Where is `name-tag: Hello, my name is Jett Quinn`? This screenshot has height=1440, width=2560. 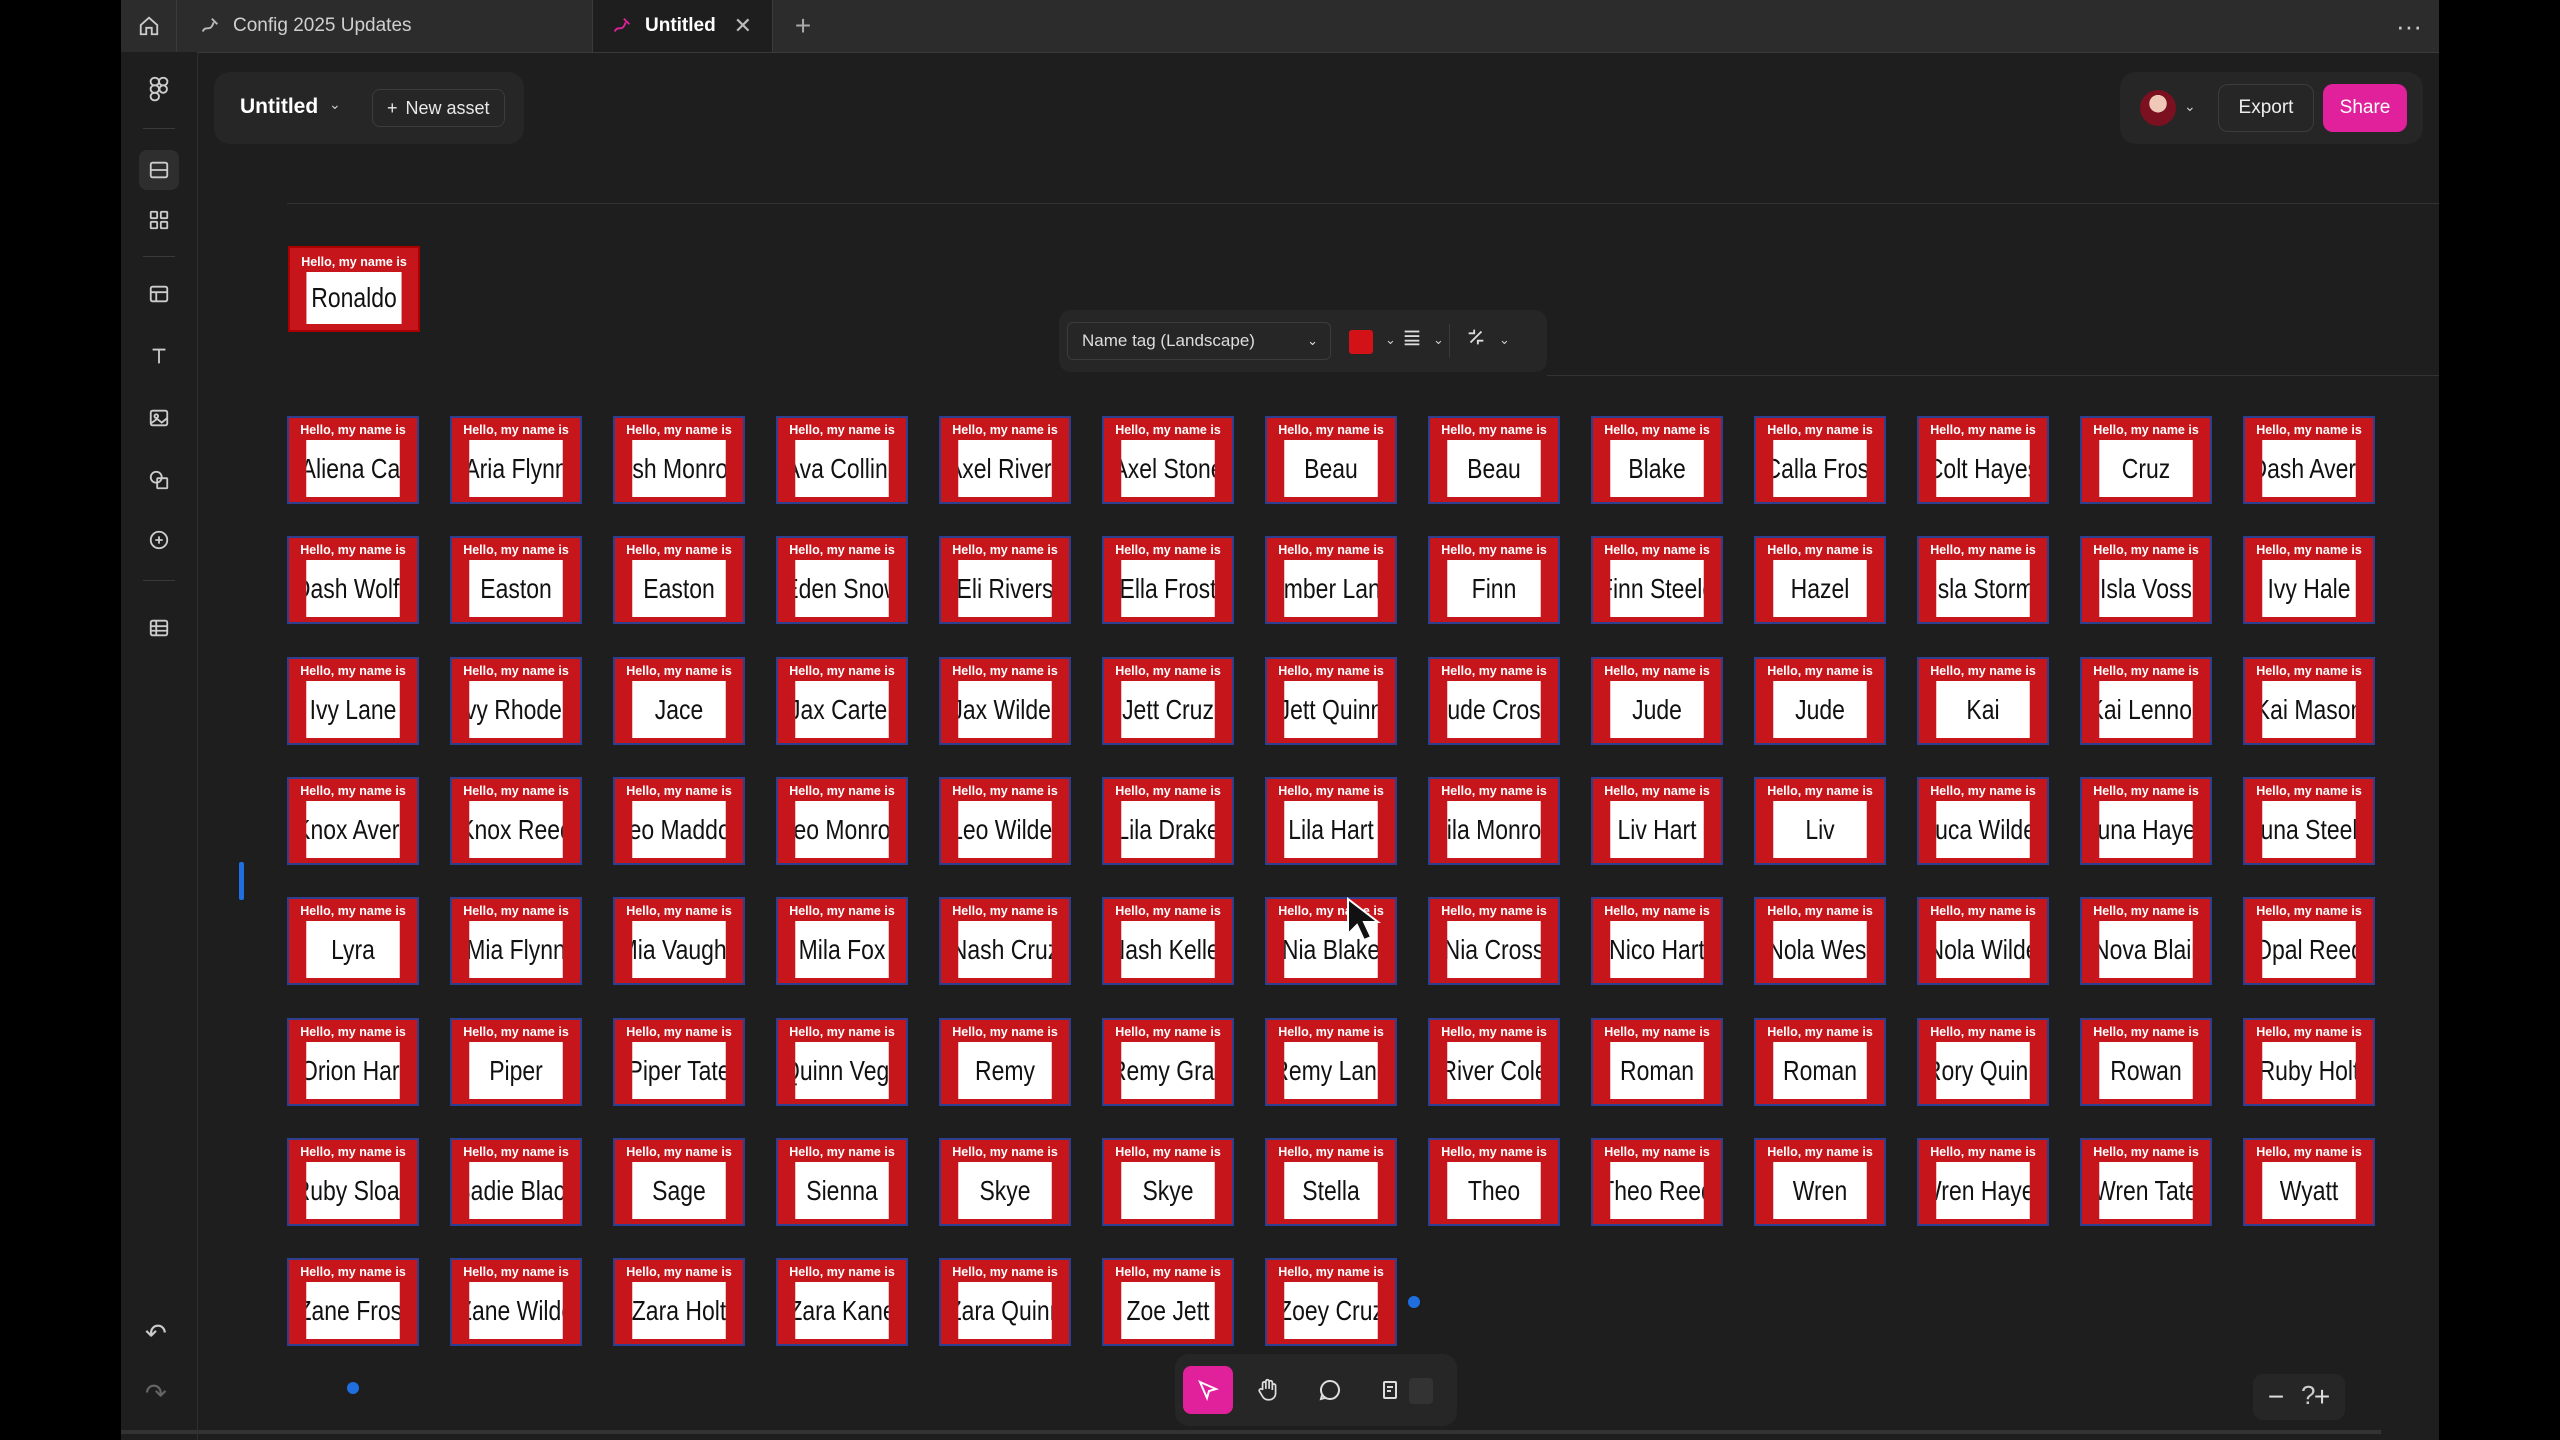 name-tag: Hello, my name is Jett Quinn is located at coordinates (1331, 701).